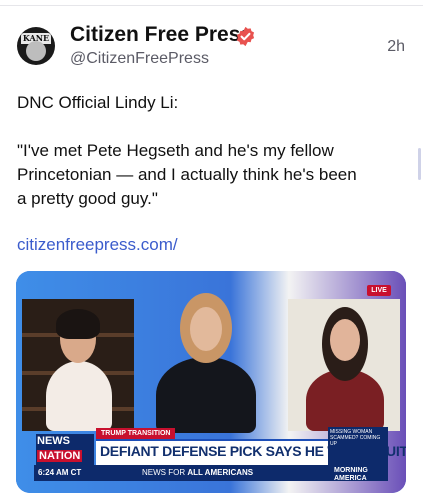 The height and width of the screenshot is (500, 423). What do you see at coordinates (139, 59) in the screenshot?
I see `handle: @CitizenFreePress` at bounding box center [139, 59].